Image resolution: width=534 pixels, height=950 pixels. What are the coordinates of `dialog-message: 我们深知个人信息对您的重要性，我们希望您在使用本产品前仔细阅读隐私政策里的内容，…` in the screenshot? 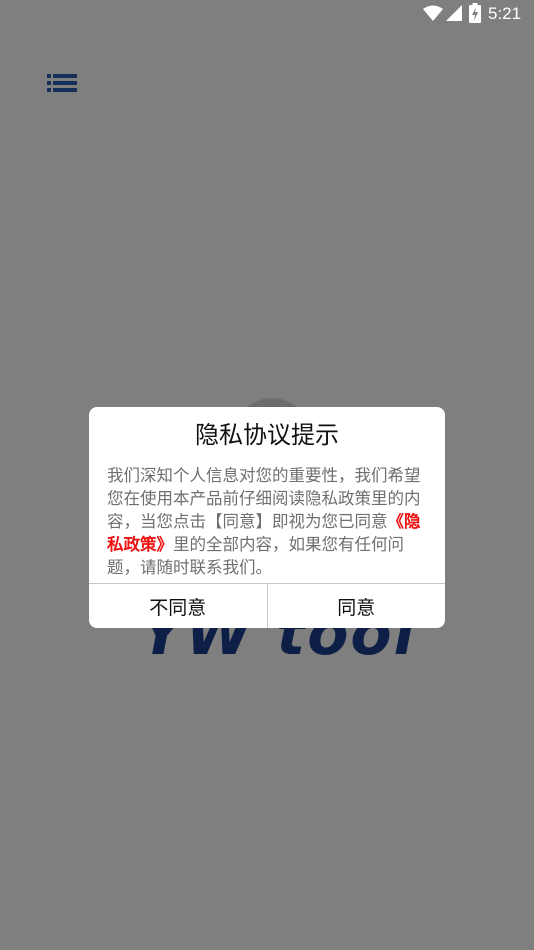 It's located at (268, 521).